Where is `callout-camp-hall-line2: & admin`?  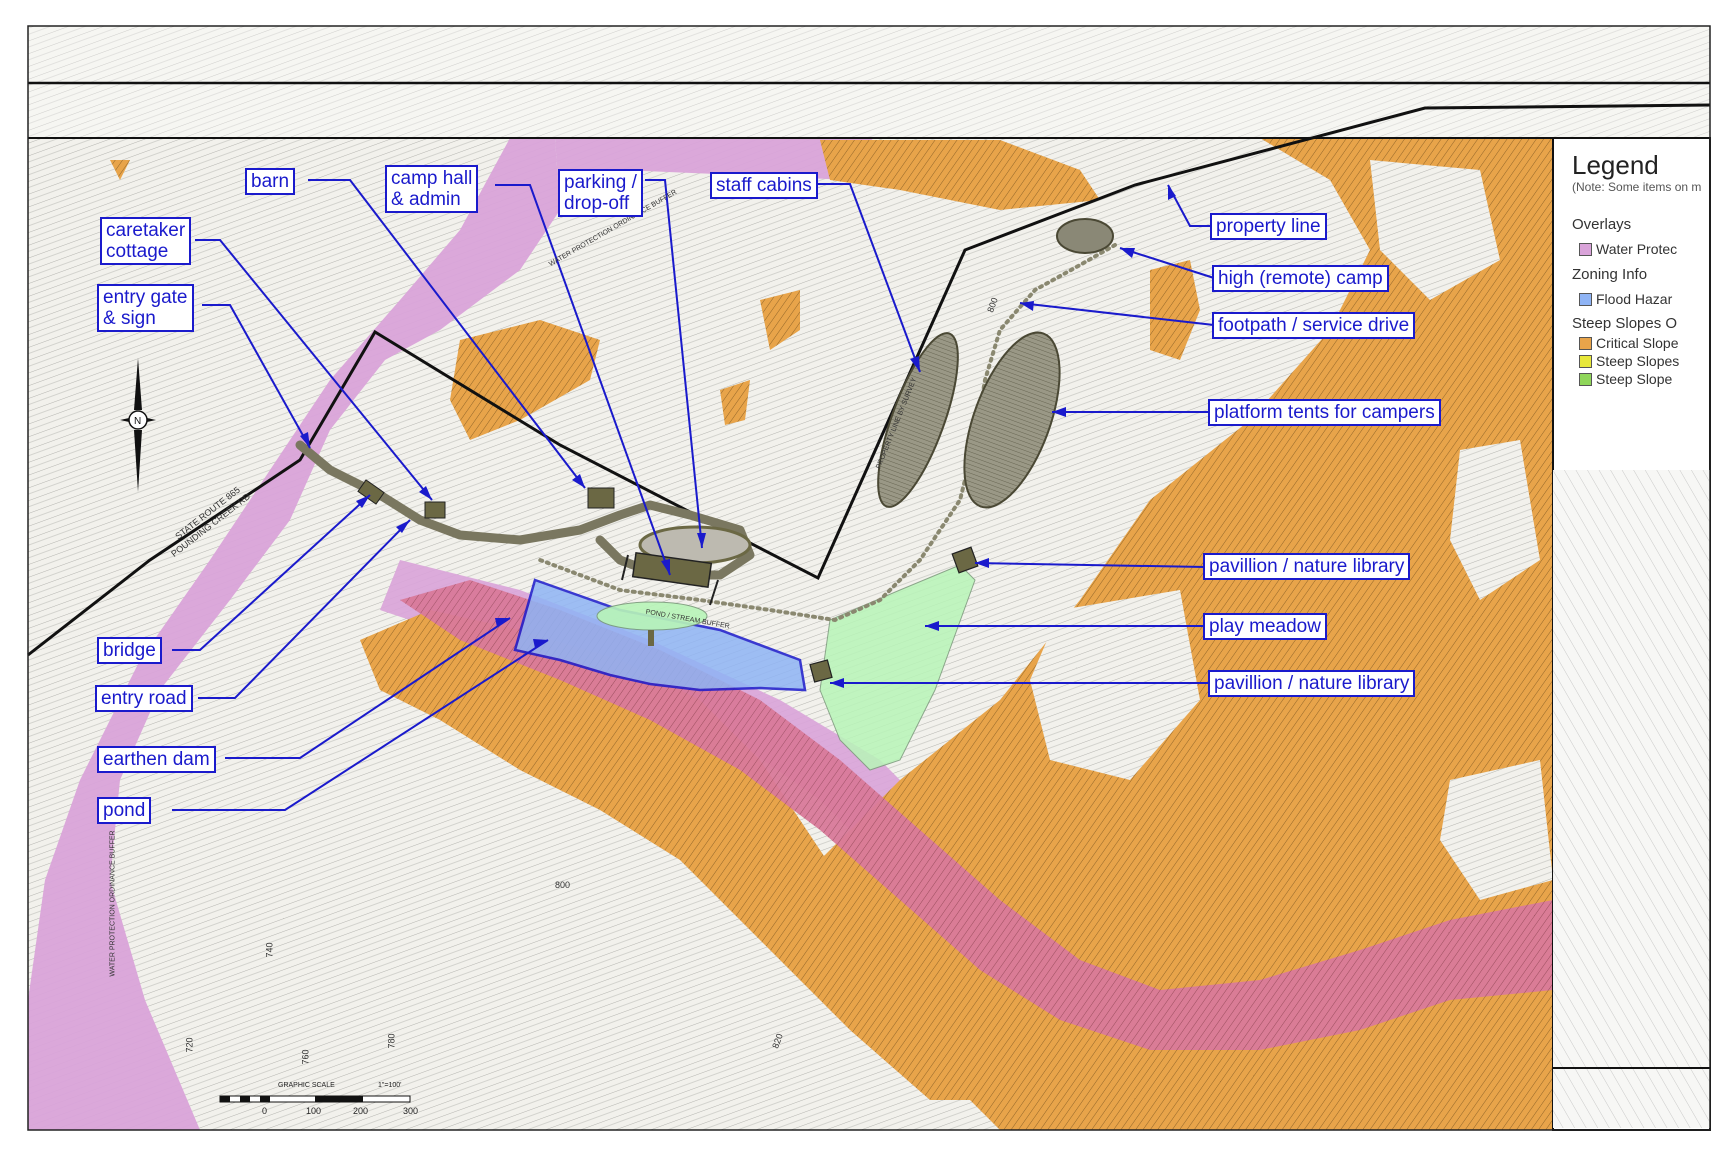
callout-camp-hall-line2: & admin is located at coordinates (426, 199).